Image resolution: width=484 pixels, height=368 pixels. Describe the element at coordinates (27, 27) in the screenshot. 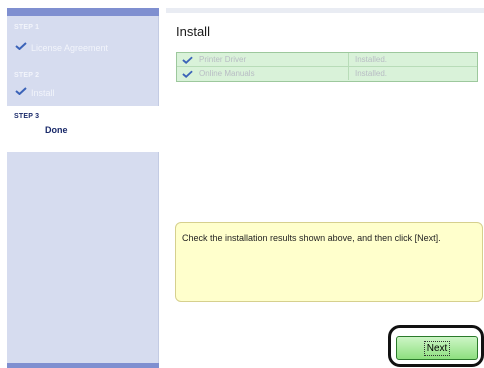

I see `step-1-label: STEP 1` at that location.